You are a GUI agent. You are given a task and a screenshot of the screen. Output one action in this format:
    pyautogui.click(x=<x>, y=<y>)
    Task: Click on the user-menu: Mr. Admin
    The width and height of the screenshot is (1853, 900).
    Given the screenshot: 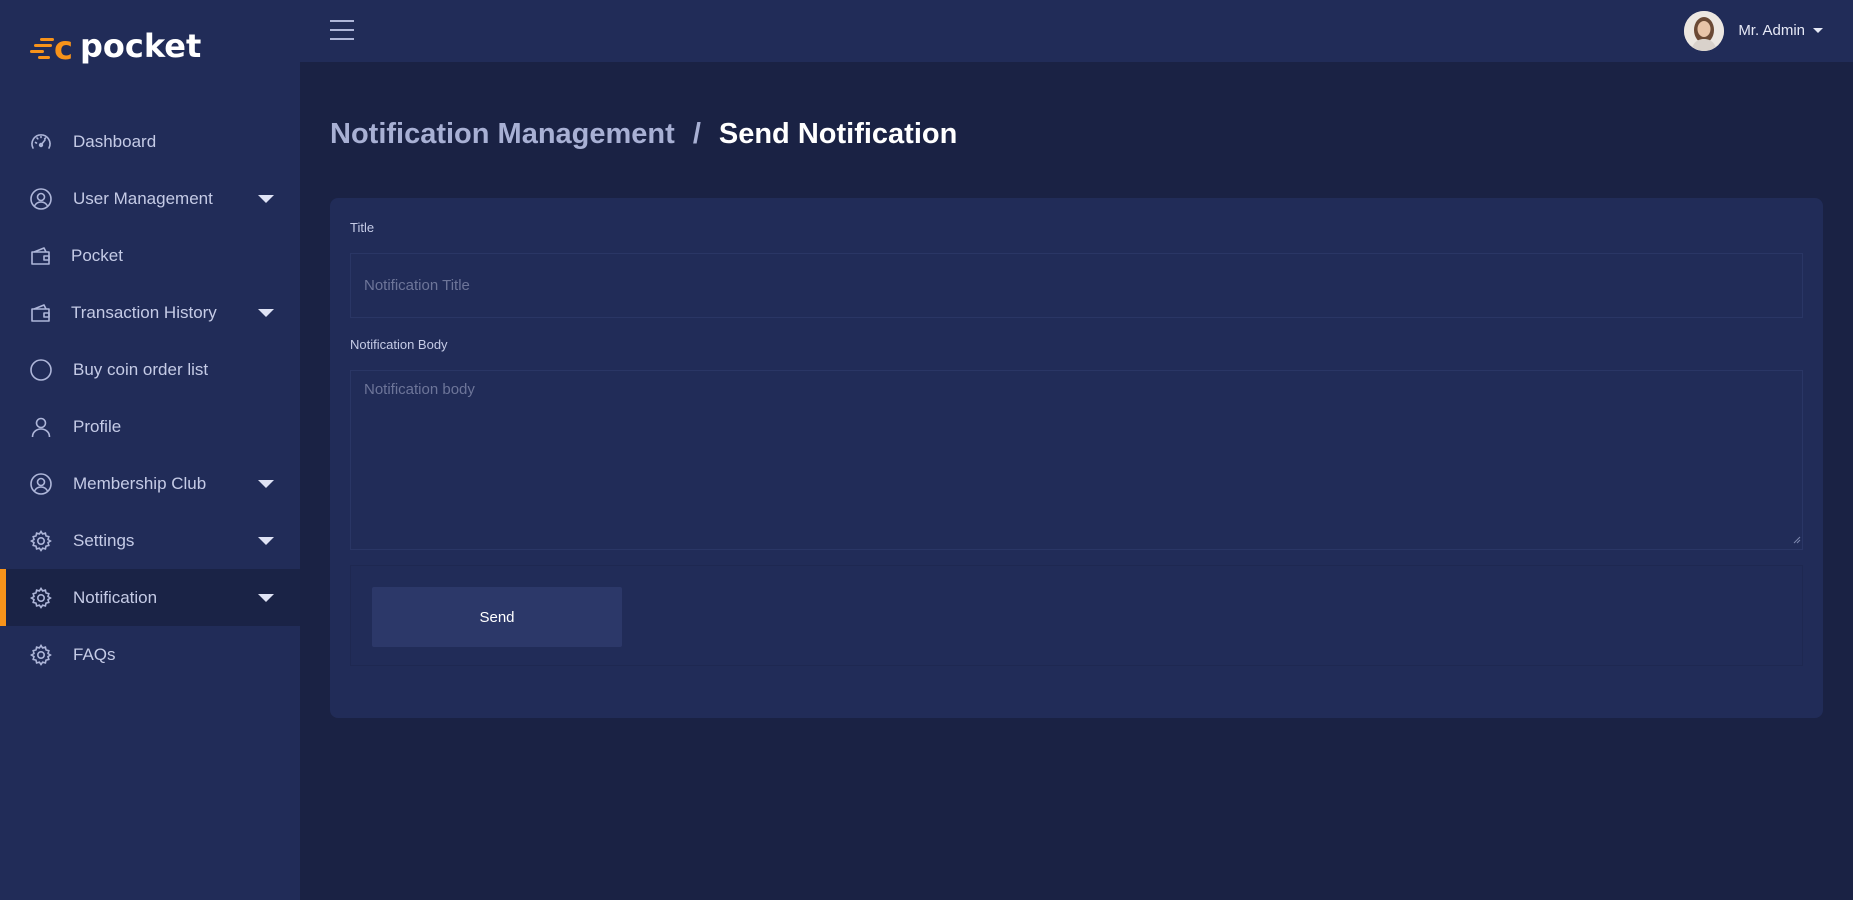 What is the action you would take?
    pyautogui.click(x=1753, y=30)
    